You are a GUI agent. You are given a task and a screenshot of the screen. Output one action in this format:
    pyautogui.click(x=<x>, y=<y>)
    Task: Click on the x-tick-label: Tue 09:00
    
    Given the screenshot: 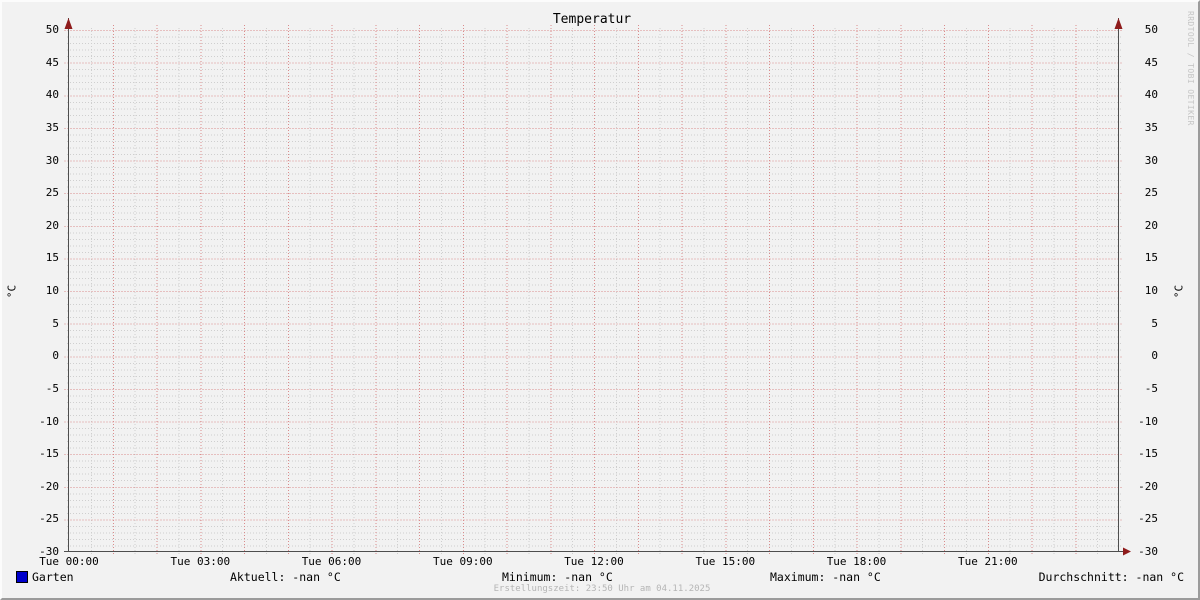 What is the action you would take?
    pyautogui.click(x=462, y=561)
    